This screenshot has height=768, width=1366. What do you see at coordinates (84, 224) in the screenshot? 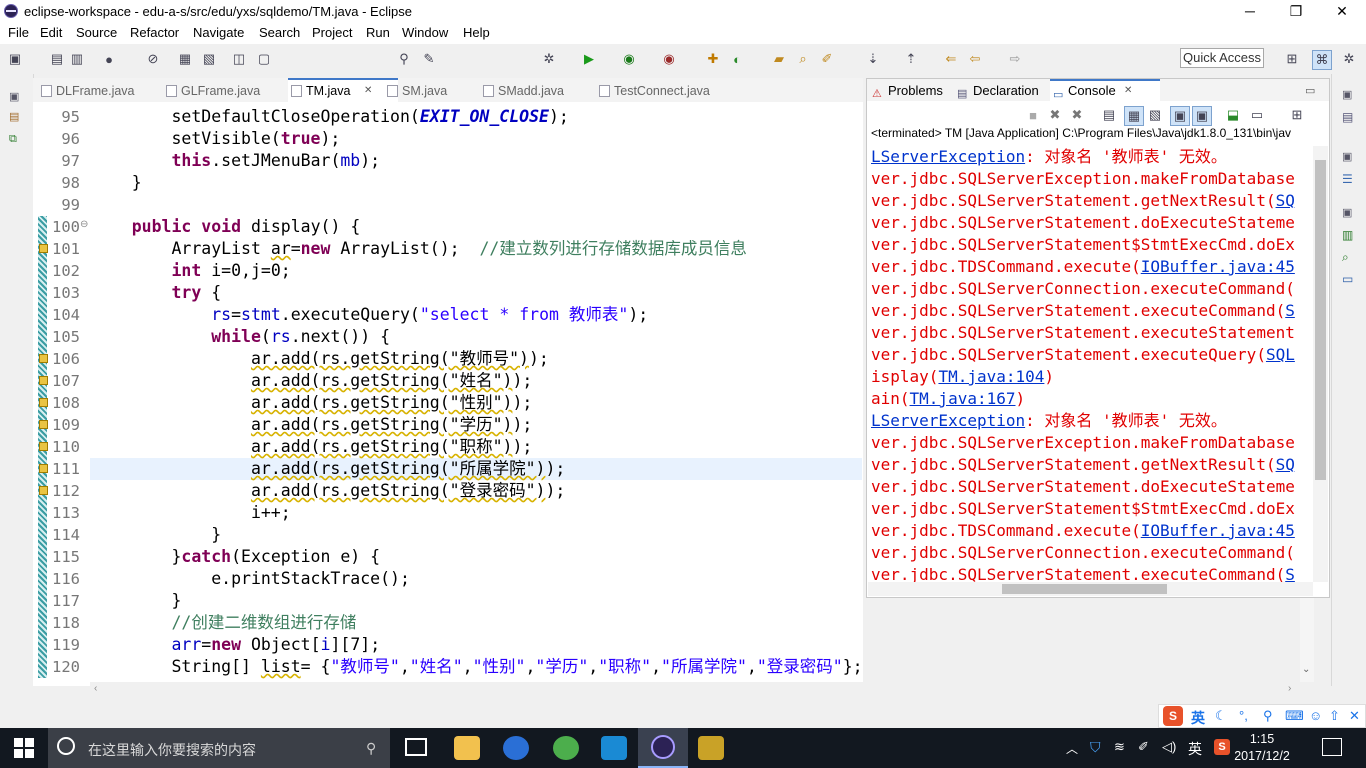
I see `fold-collapse-icon: ⊖` at bounding box center [84, 224].